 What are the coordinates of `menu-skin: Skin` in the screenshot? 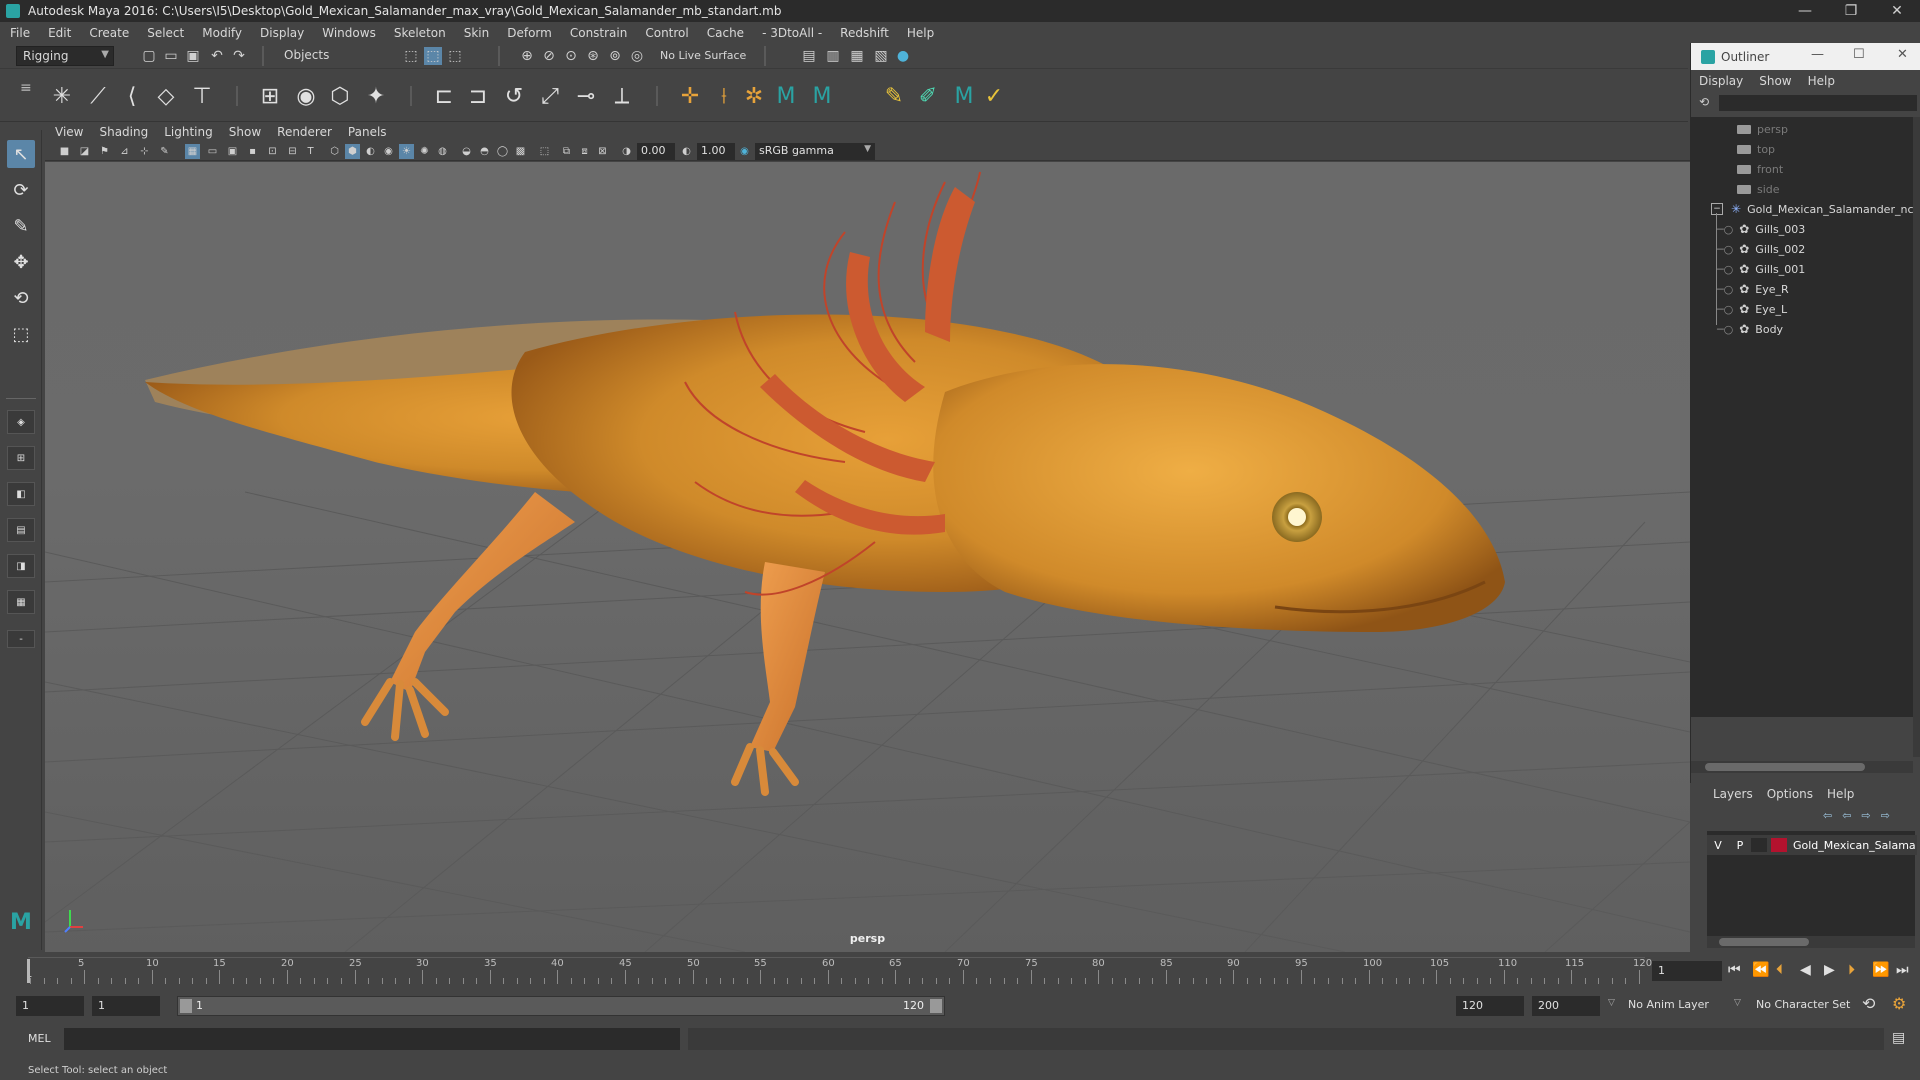 It's located at (477, 33).